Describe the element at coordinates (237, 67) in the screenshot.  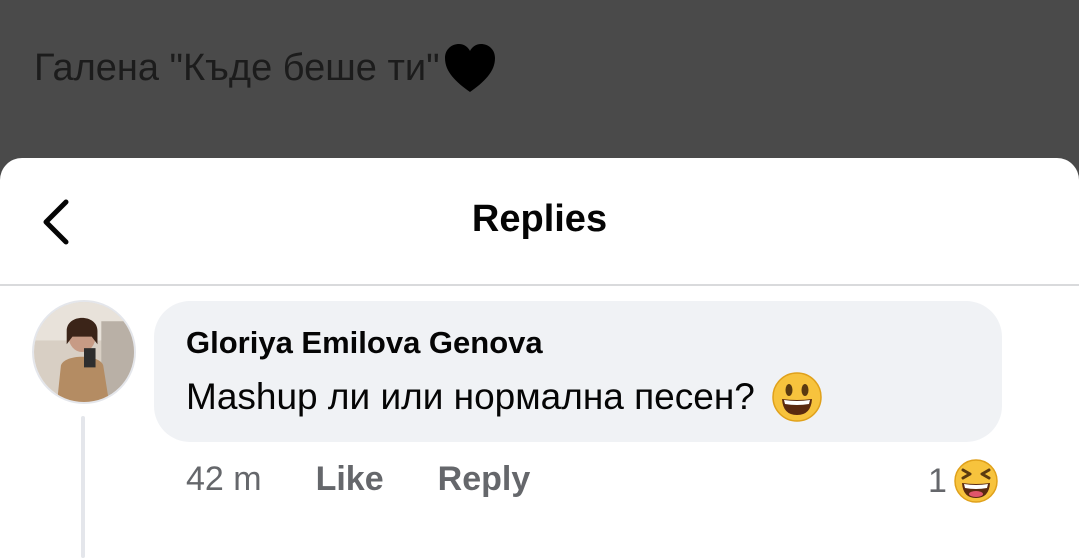
I see `post-caption-text: Галена "Къде беше ти"` at that location.